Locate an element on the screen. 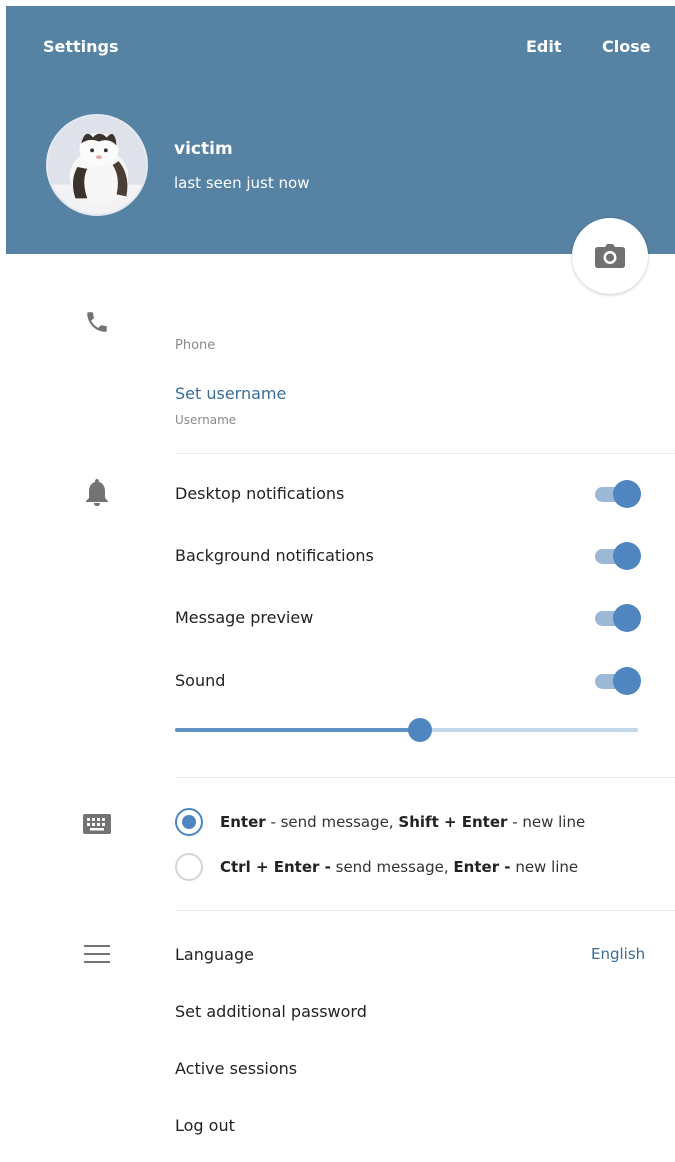 The height and width of the screenshot is (1162, 675). key-label: Shift + Enter is located at coordinates (453, 822).